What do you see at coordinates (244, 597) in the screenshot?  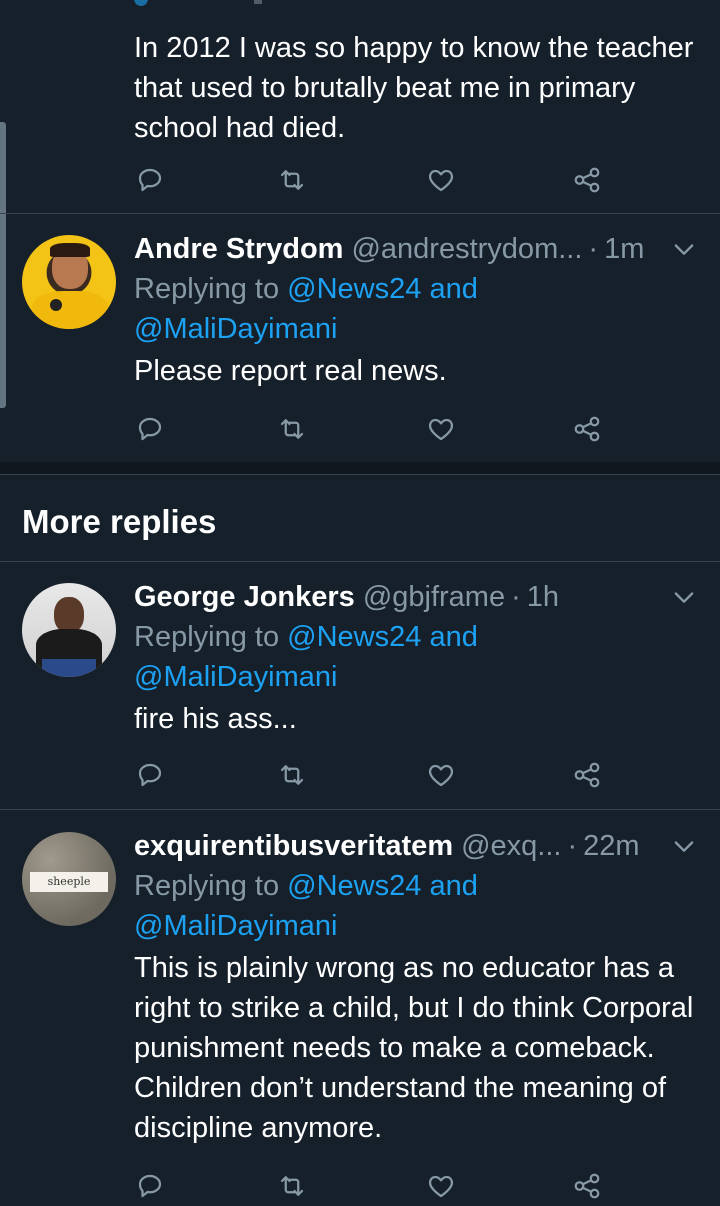 I see `display-name: George Jonkers` at bounding box center [244, 597].